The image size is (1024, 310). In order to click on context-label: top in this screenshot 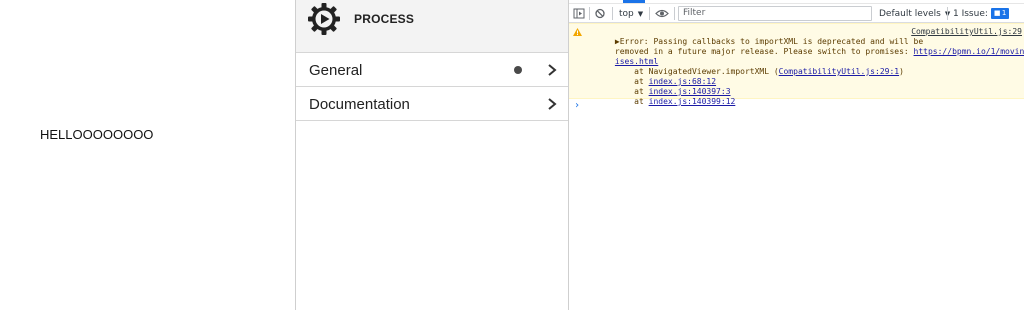, I will do `click(626, 13)`.